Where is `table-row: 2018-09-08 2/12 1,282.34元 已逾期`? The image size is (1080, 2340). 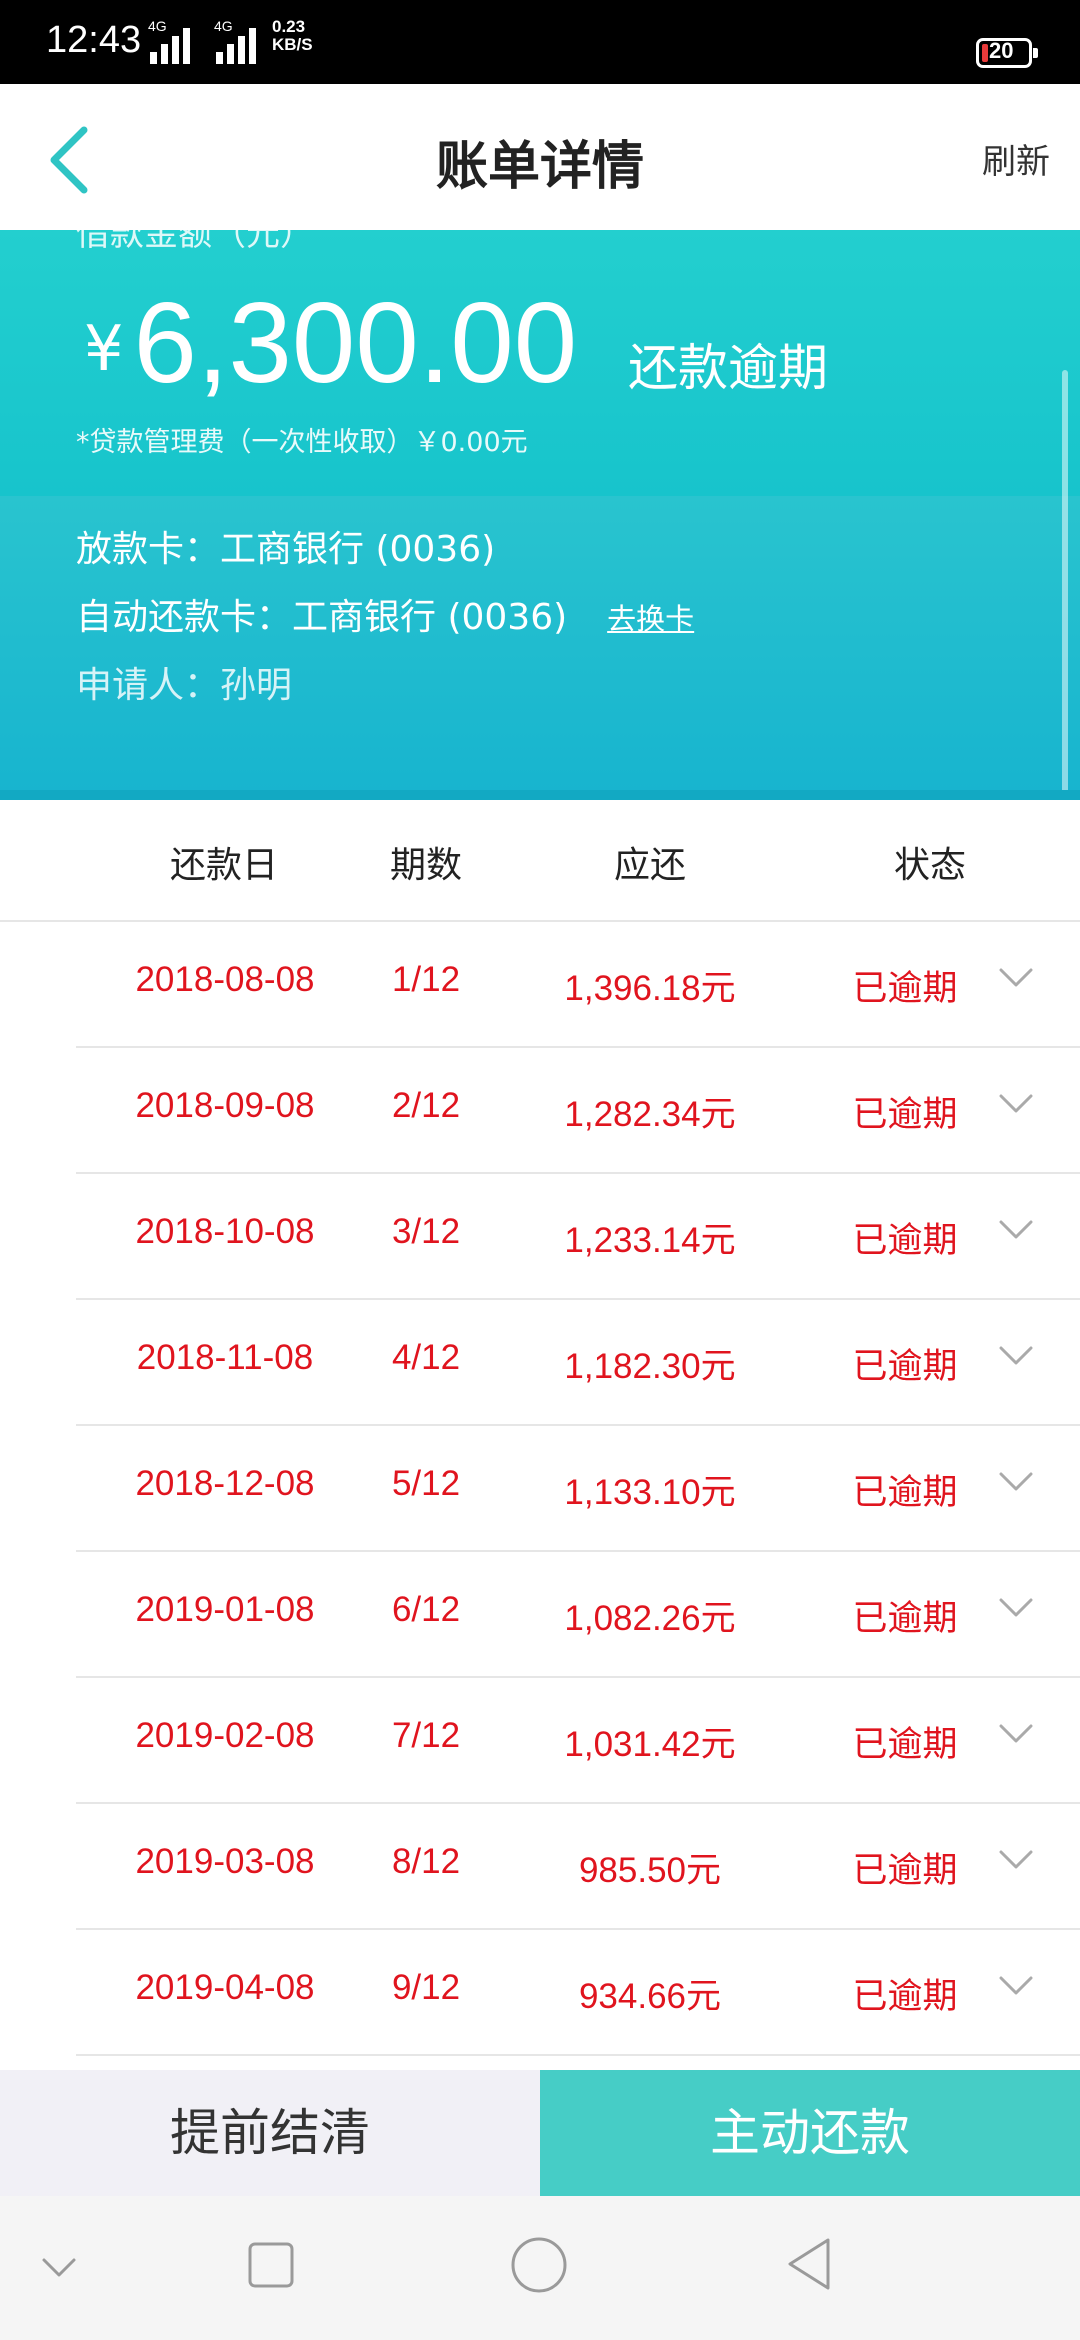 table-row: 2018-09-08 2/12 1,282.34元 已逾期 is located at coordinates (540, 1111).